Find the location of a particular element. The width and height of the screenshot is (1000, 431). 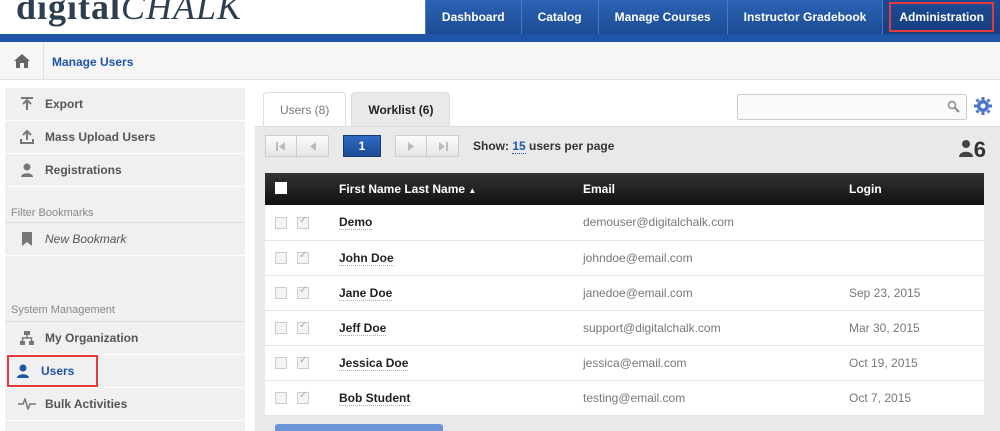

gear-icon is located at coordinates (983, 107).